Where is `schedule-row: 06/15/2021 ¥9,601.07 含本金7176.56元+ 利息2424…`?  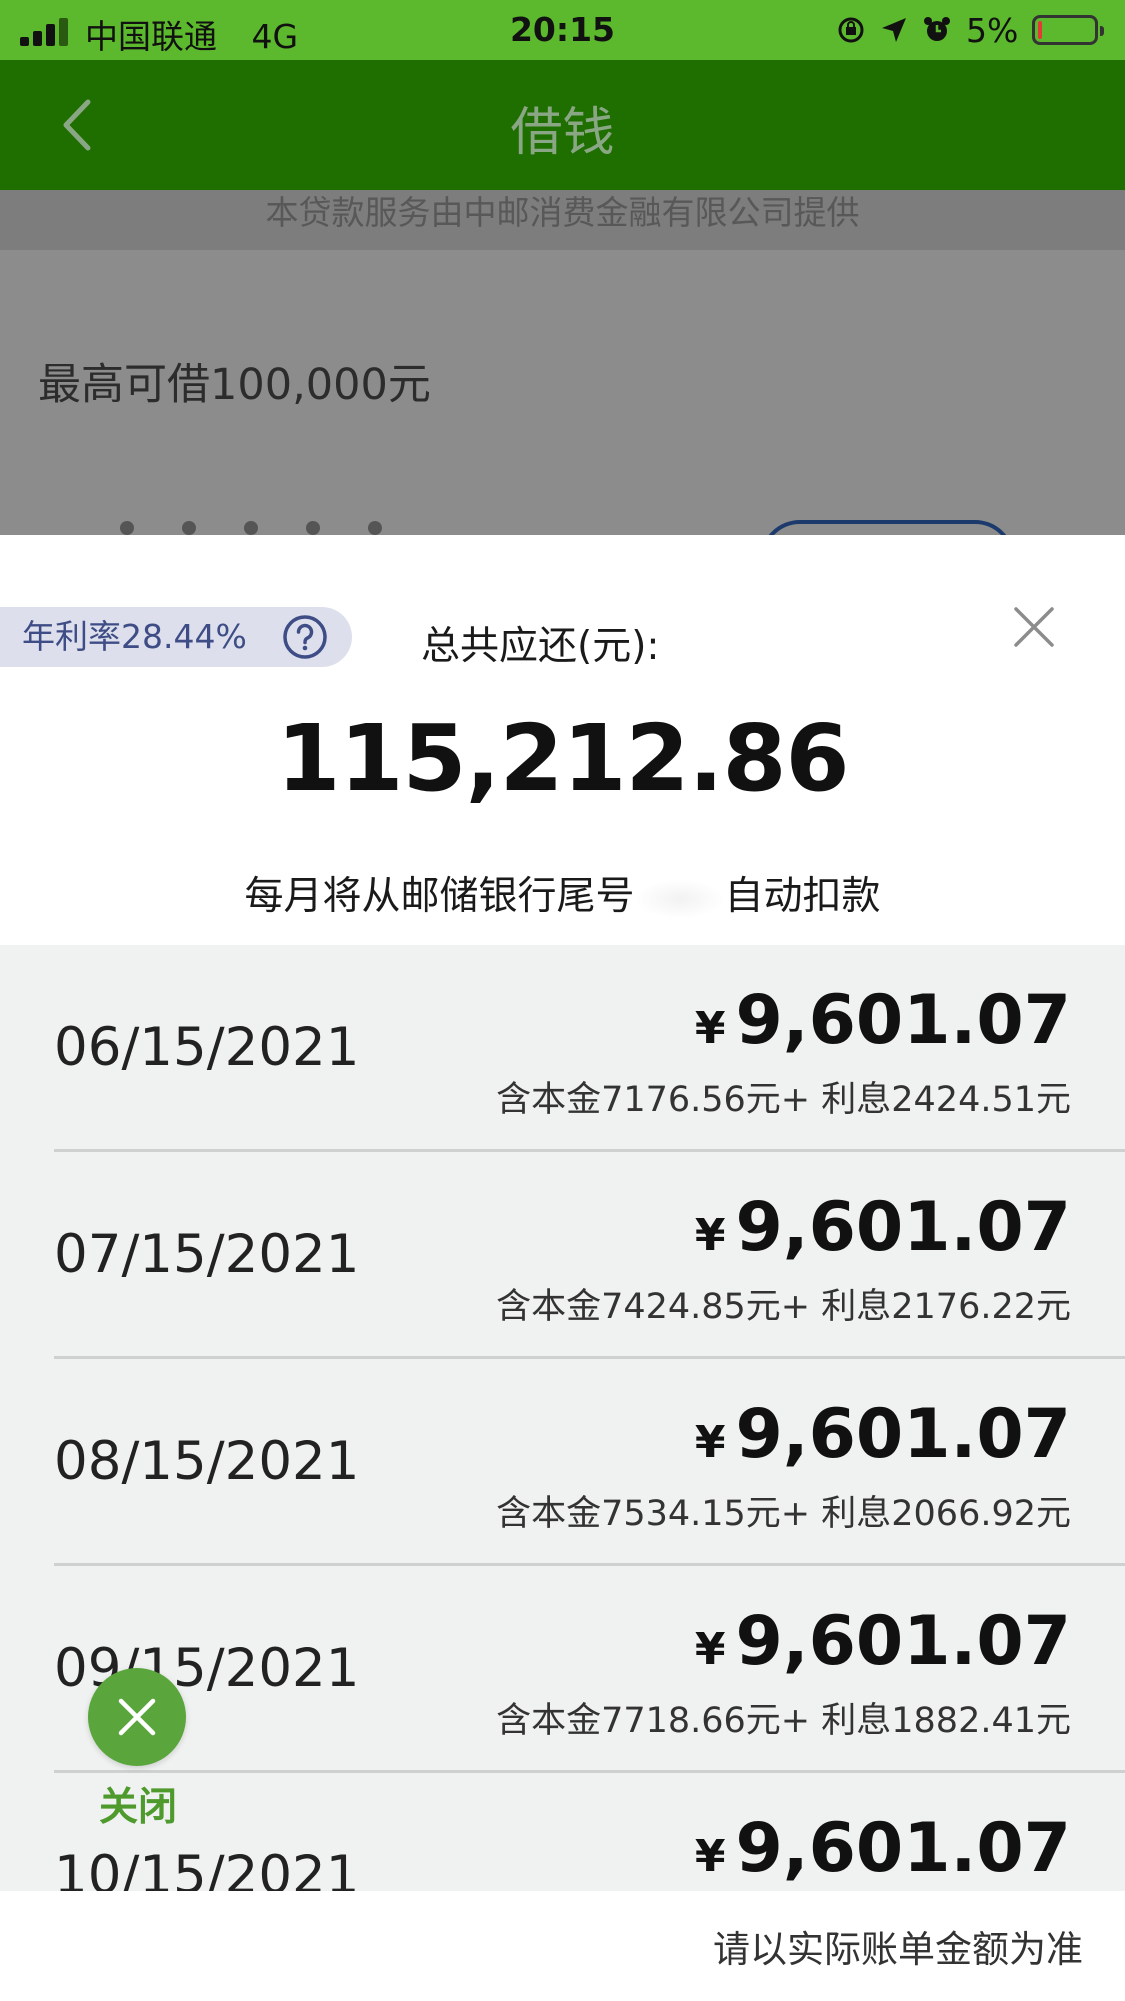
schedule-row: 06/15/2021 ¥9,601.07 含本金7176.56元+ 利息2424… is located at coordinates (562, 1048).